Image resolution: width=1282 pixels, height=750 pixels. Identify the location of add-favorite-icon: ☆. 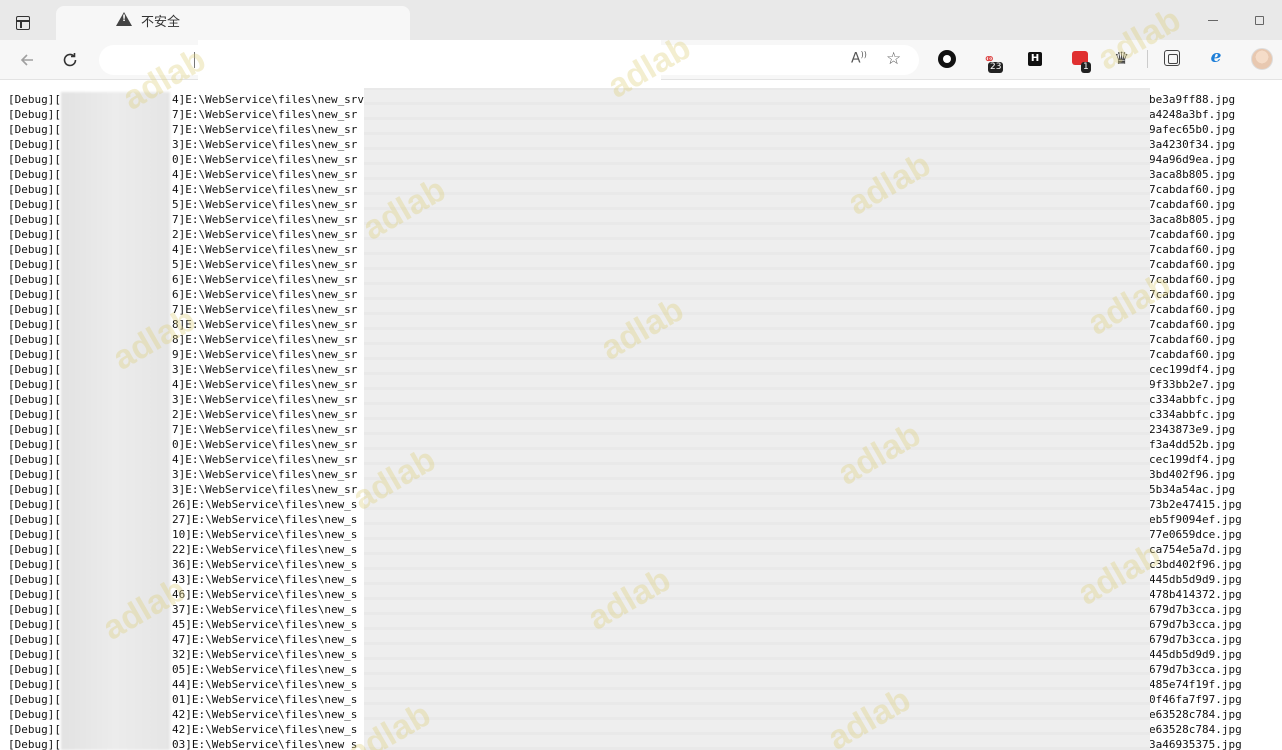
(893, 59).